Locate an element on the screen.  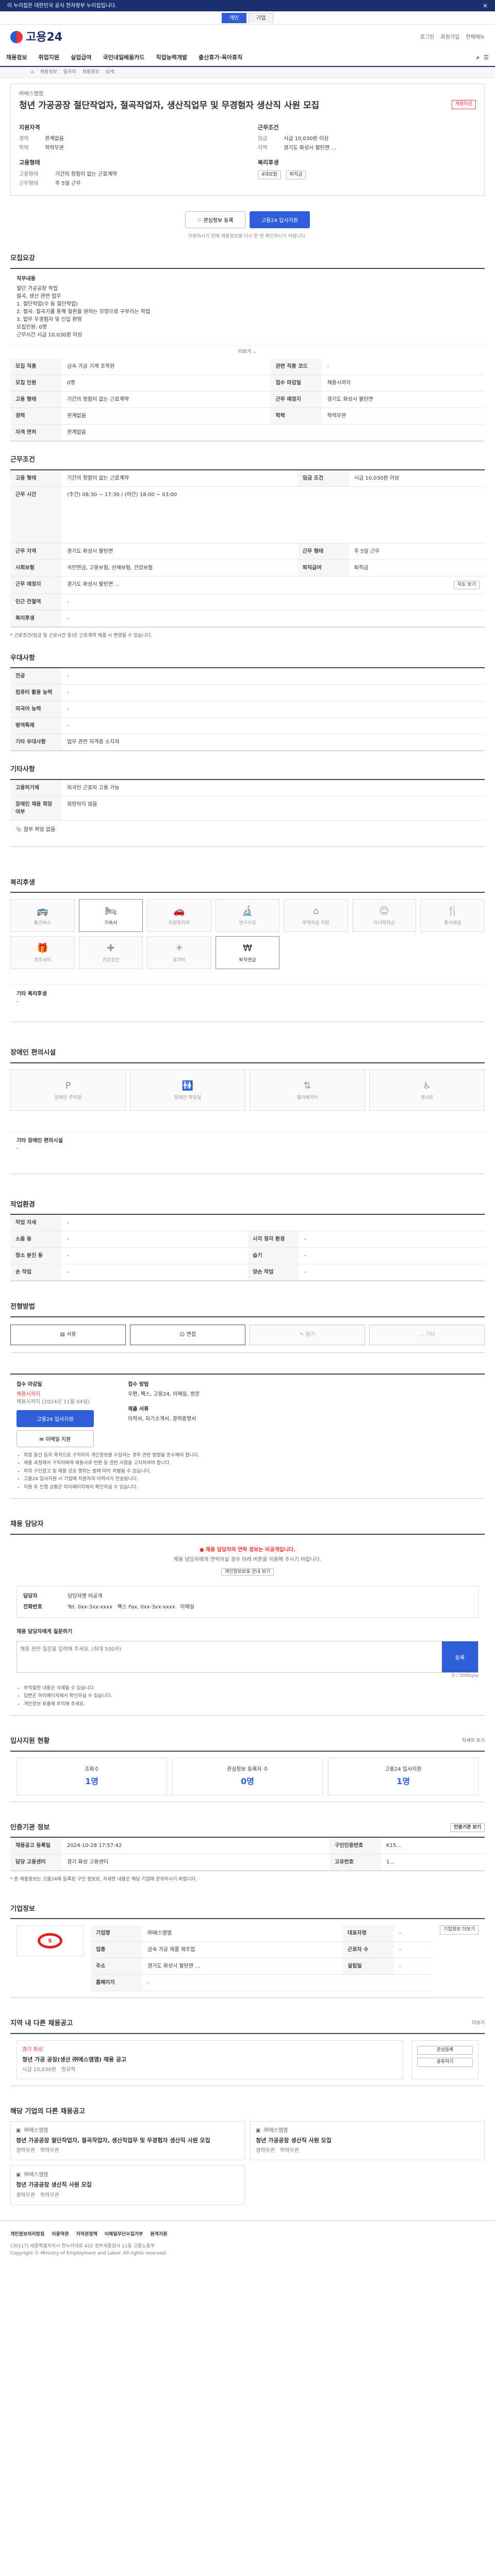
contact-fax-label: 팩스 is located at coordinates (122, 1607).